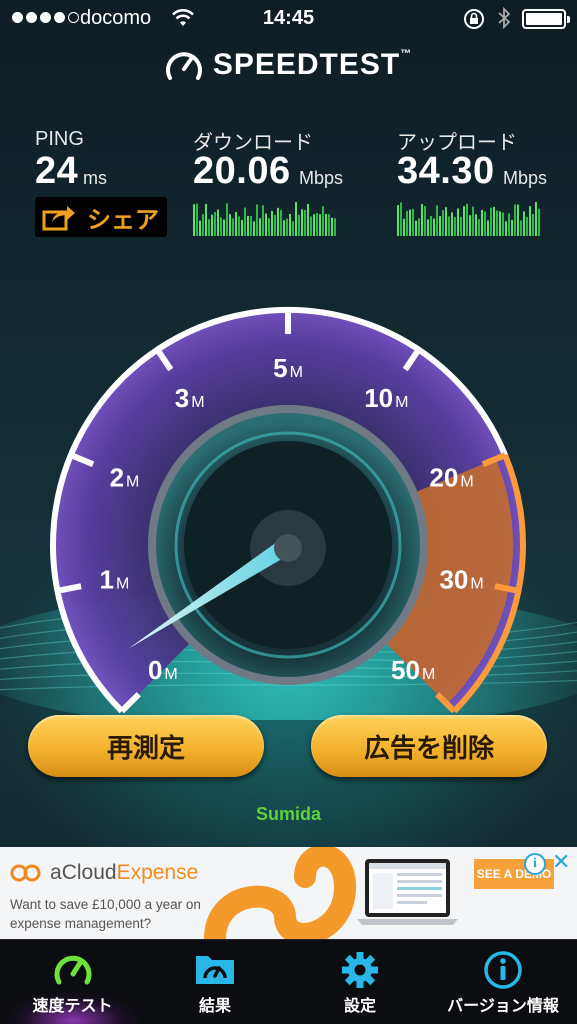 Image resolution: width=577 pixels, height=1024 pixels. What do you see at coordinates (214, 1005) in the screenshot?
I see `tab-label: 結果` at bounding box center [214, 1005].